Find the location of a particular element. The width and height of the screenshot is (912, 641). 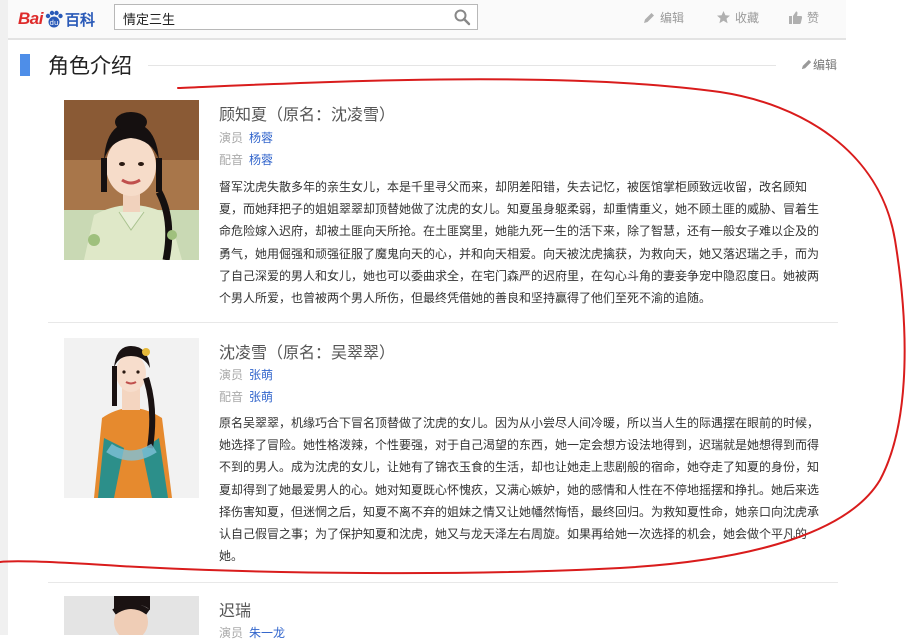

edit-button: 编辑 is located at coordinates (663, 17).